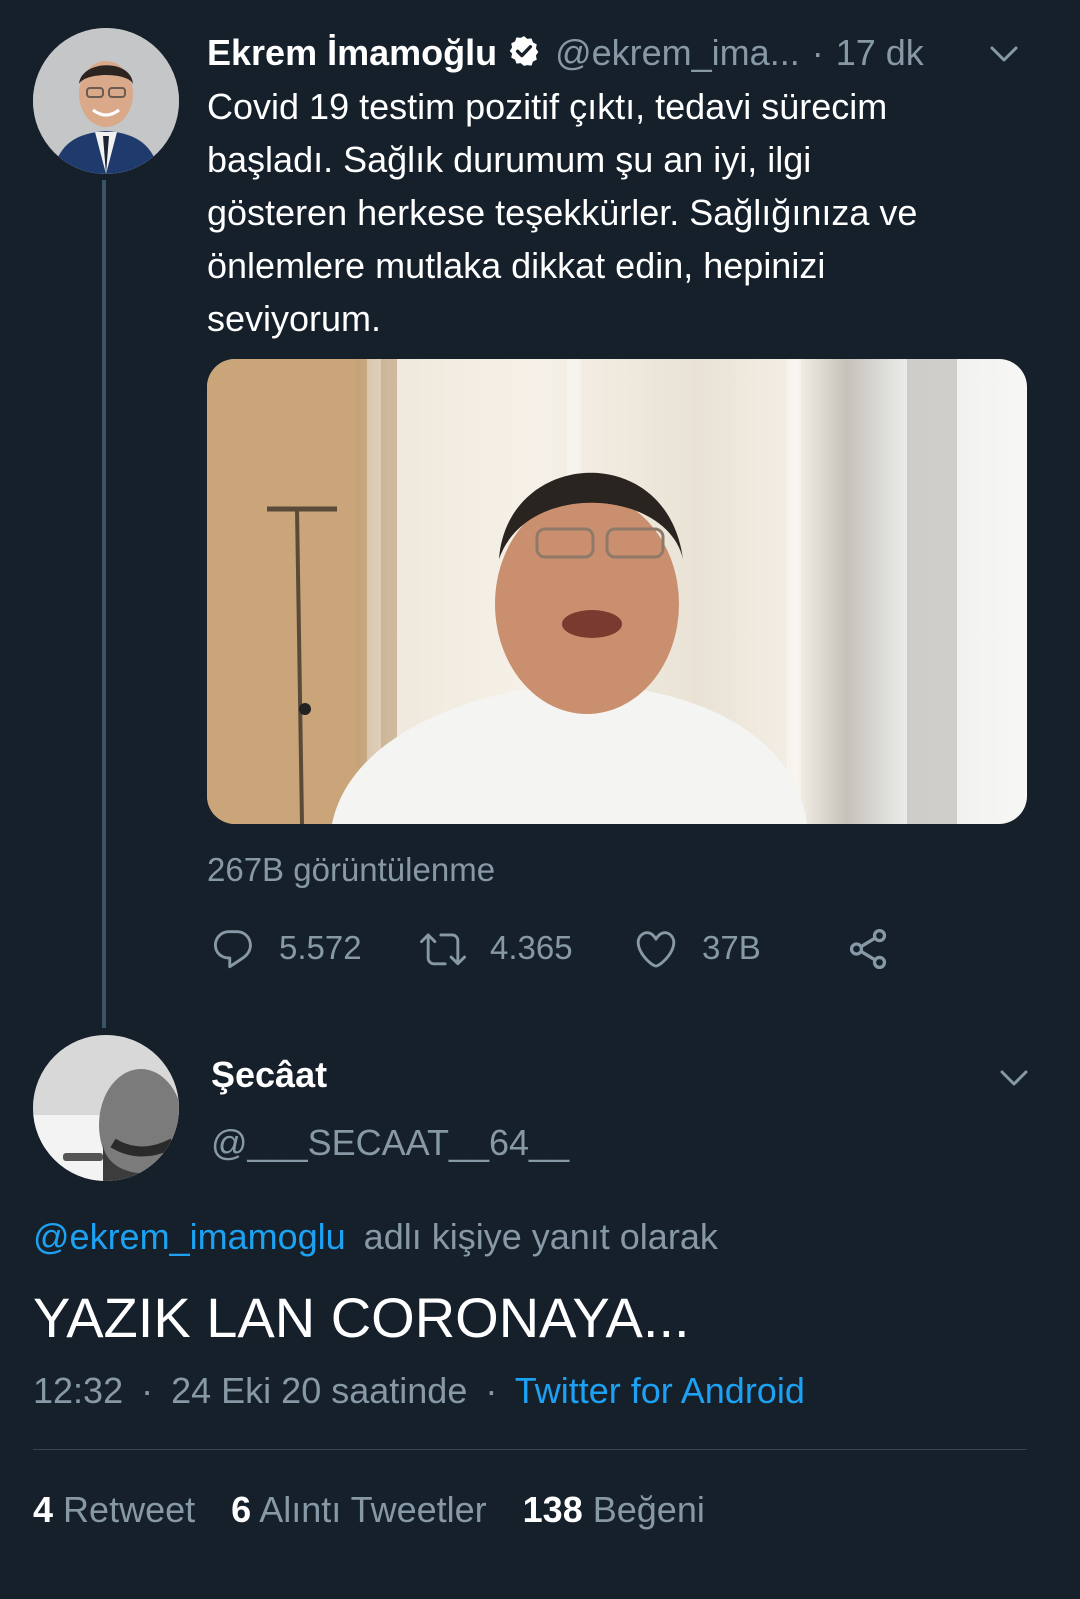 Image resolution: width=1080 pixels, height=1599 pixels. Describe the element at coordinates (868, 949) in the screenshot. I see `share-icon` at that location.